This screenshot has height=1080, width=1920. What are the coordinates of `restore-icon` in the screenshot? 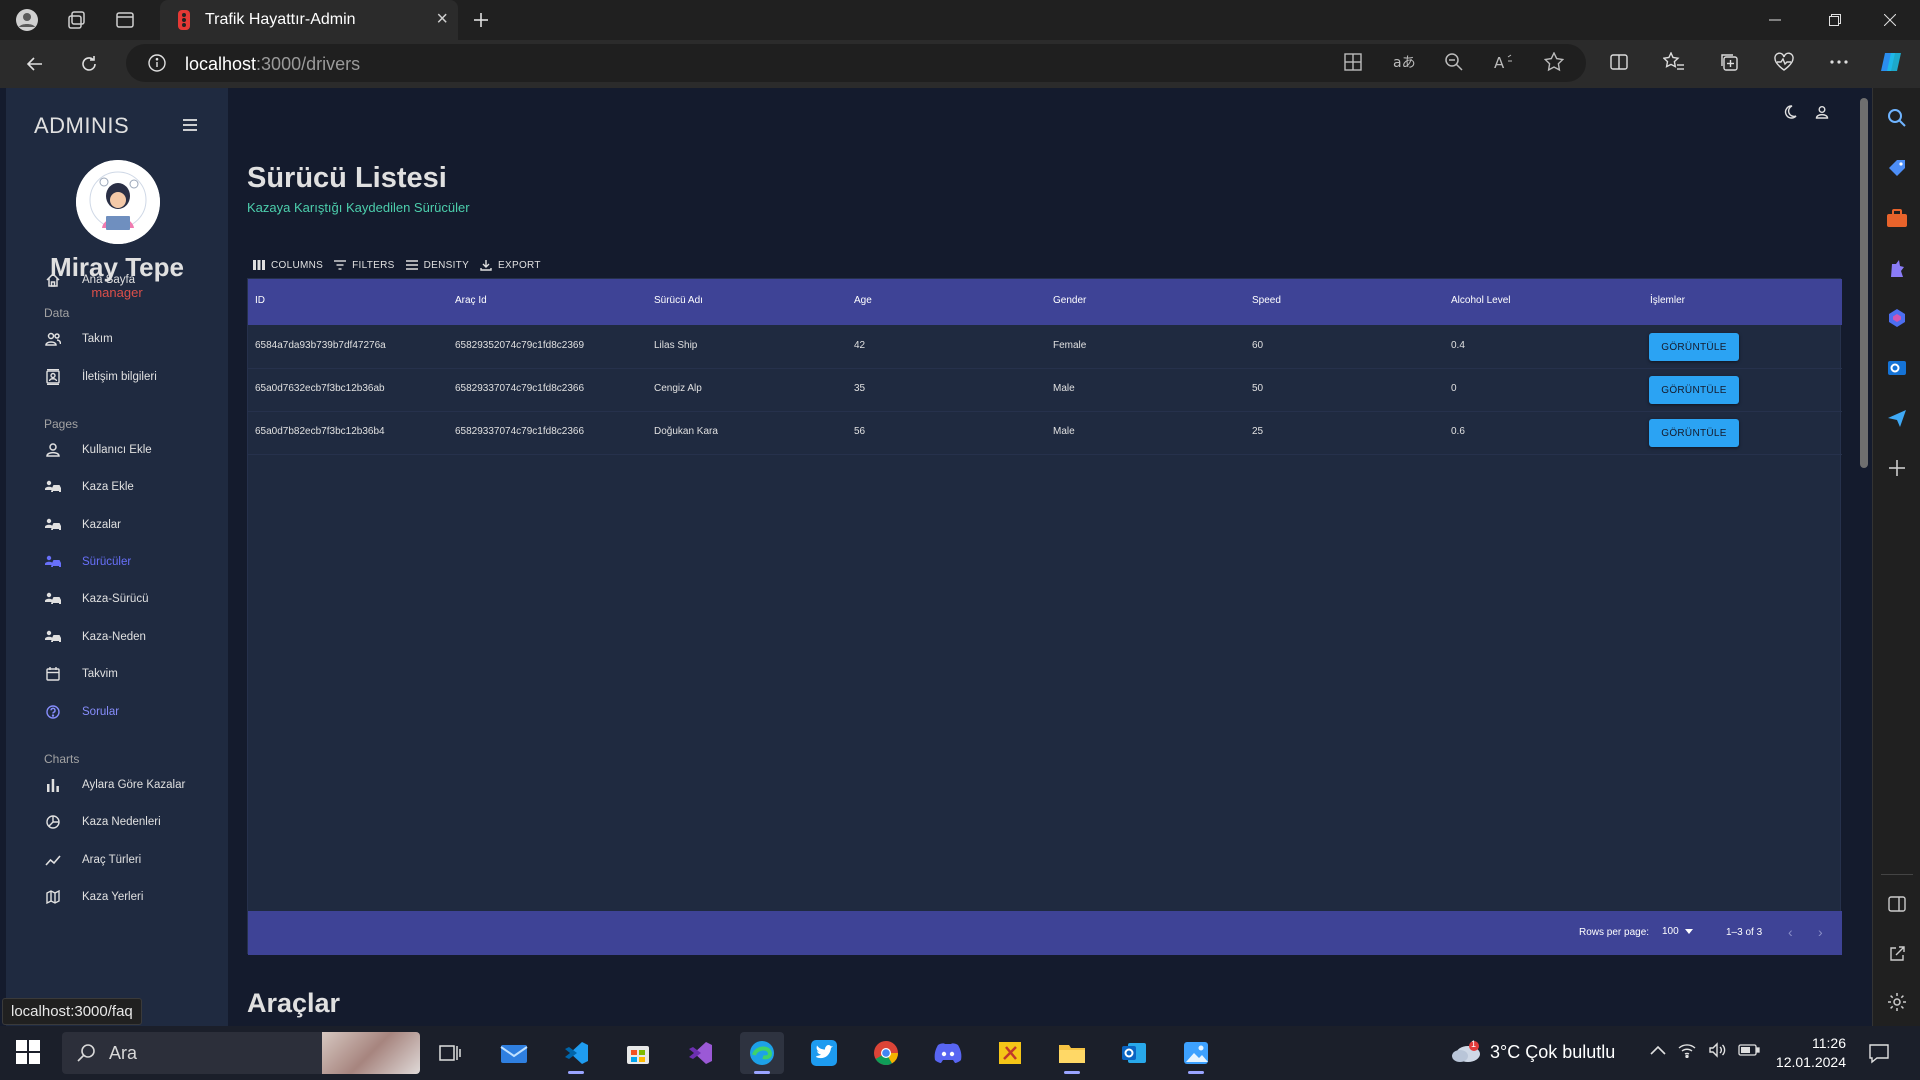 It's located at (1835, 20).